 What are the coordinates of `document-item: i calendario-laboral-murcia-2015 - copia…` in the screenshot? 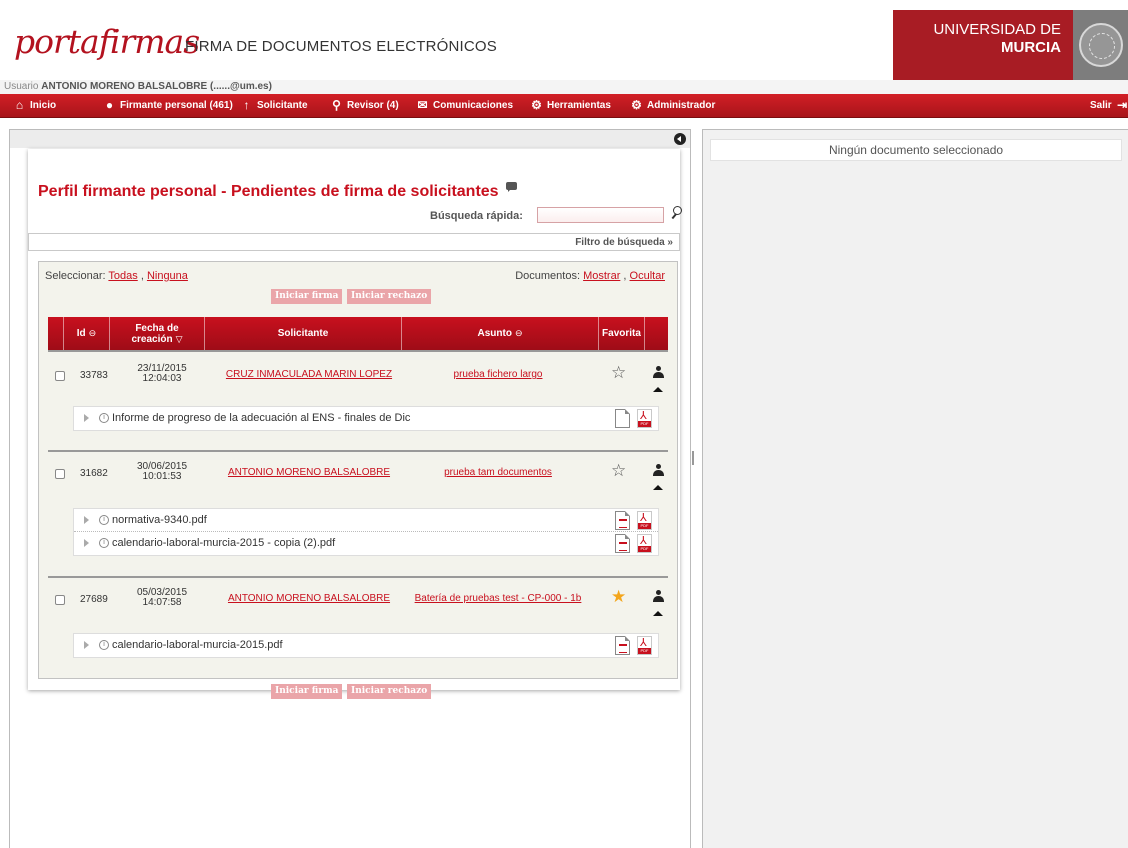 It's located at (366, 543).